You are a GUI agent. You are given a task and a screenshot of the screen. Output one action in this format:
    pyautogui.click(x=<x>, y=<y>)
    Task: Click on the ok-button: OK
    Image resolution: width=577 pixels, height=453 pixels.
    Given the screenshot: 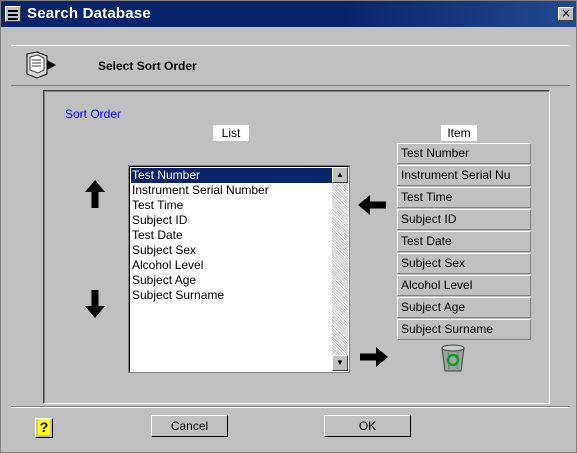 What is the action you would take?
    pyautogui.click(x=367, y=426)
    